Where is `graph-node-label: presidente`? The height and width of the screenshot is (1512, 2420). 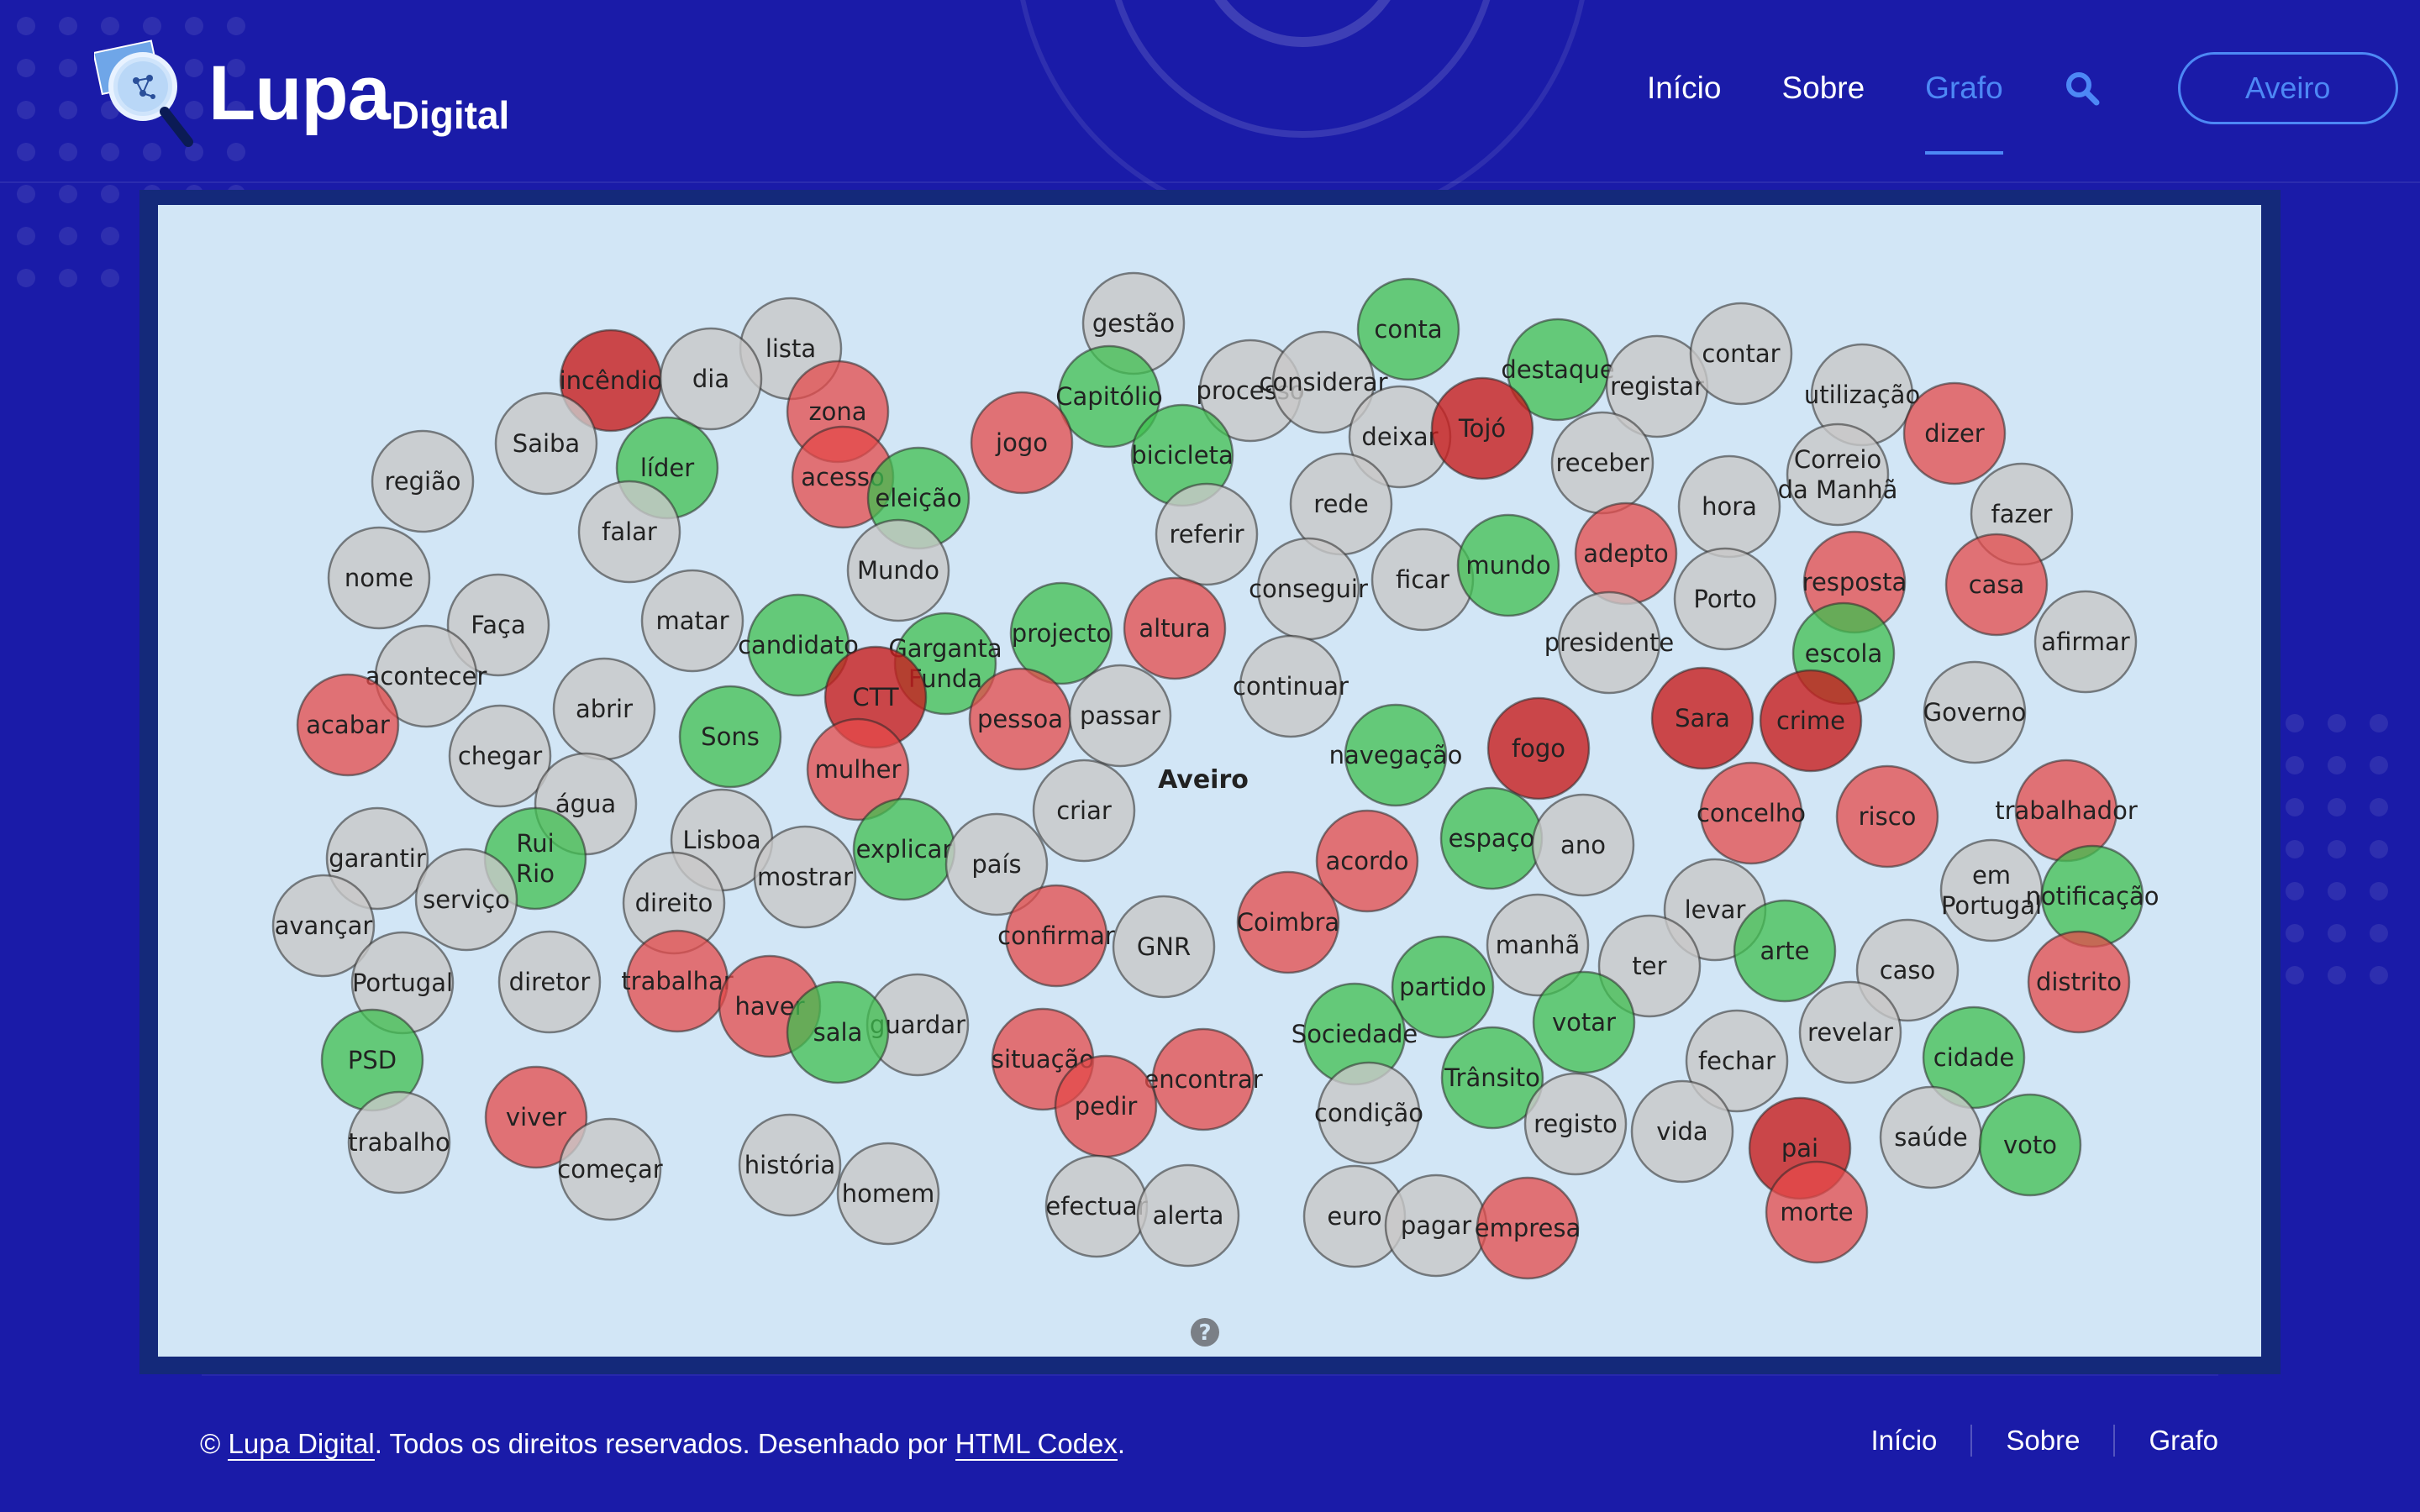 graph-node-label: presidente is located at coordinates (1609, 642).